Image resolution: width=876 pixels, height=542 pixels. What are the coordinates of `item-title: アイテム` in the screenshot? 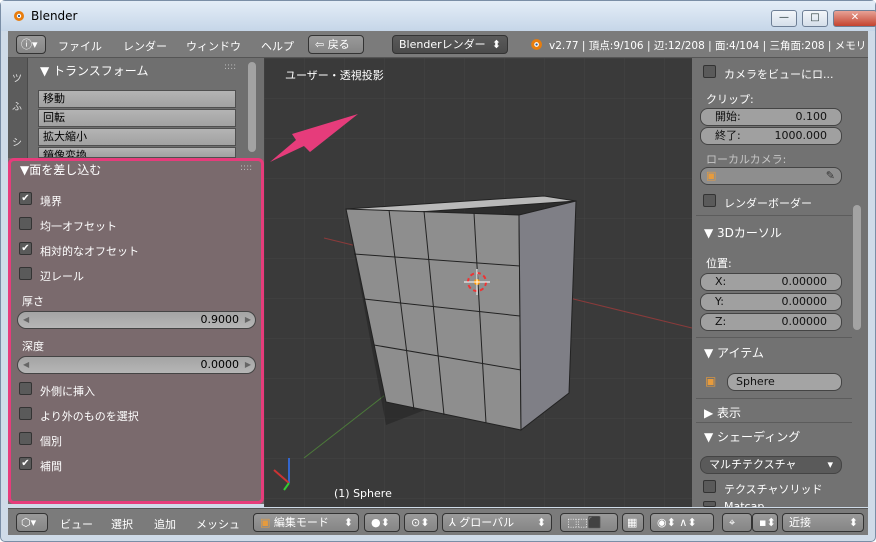 It's located at (740, 353).